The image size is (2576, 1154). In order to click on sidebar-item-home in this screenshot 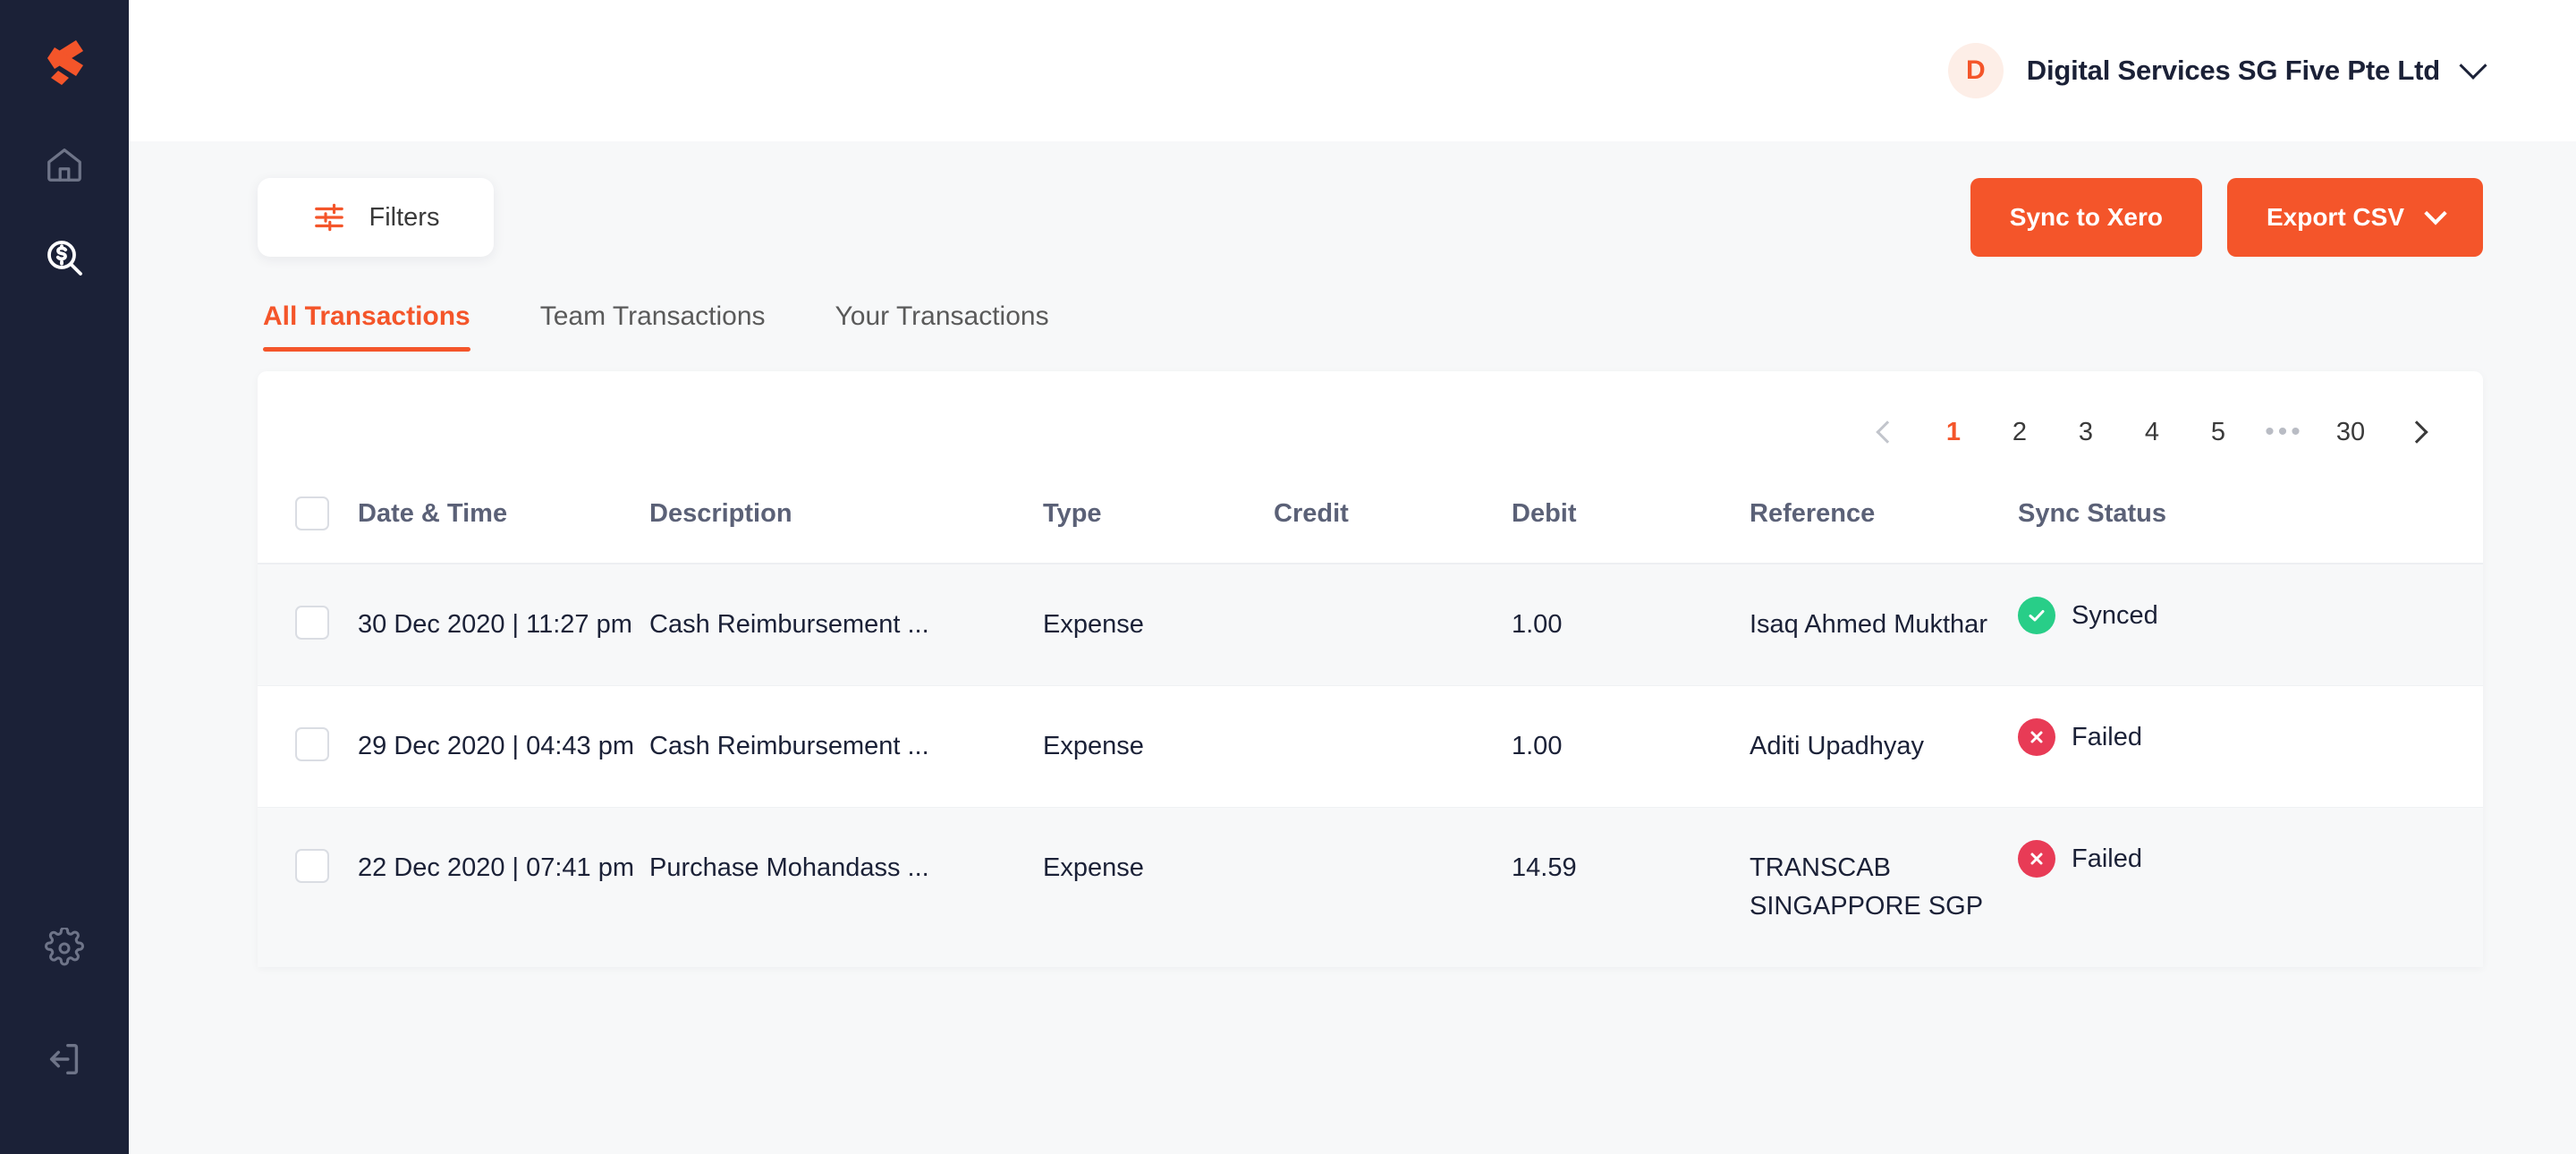, I will do `click(64, 165)`.